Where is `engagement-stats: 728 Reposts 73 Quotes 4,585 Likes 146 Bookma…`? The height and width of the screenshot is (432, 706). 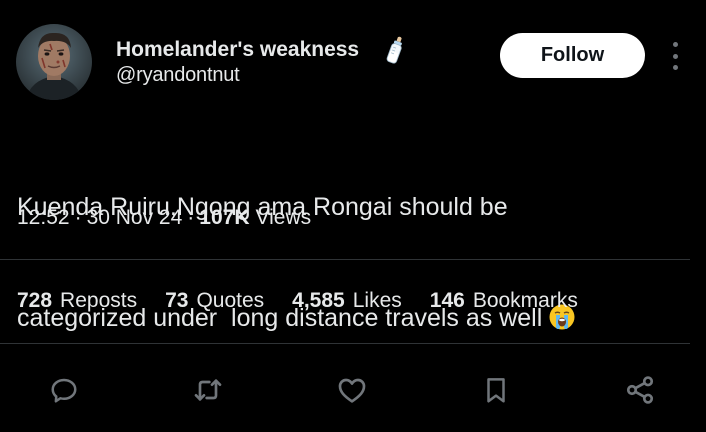
engagement-stats: 728 Reposts 73 Quotes 4,585 Likes 146 Bookma… is located at coordinates (297, 301).